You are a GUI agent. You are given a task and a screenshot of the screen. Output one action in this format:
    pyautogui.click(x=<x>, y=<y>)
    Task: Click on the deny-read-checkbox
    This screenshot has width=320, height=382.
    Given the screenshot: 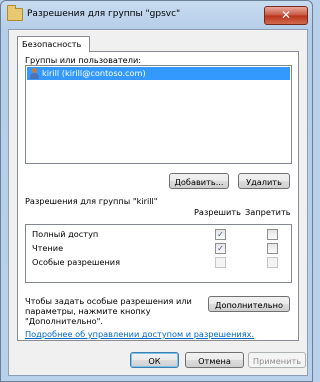 What is the action you would take?
    pyautogui.click(x=272, y=248)
    